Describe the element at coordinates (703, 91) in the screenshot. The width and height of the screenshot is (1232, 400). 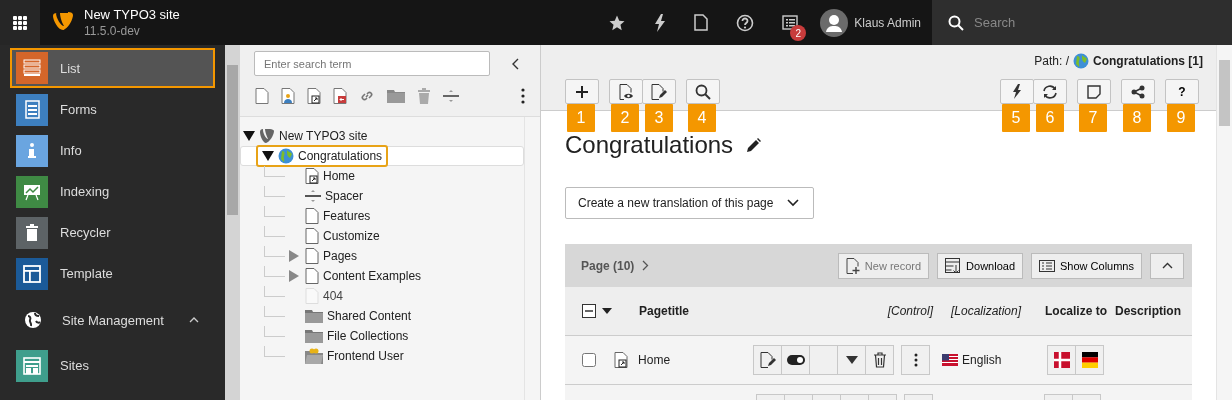
I see `search-button` at that location.